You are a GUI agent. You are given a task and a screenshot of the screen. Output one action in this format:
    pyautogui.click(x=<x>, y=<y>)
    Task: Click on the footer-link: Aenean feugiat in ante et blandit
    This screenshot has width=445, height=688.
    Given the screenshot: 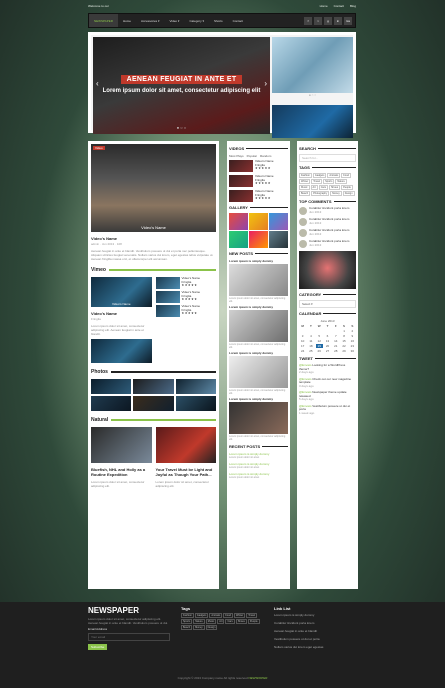 What is the action you would take?
    pyautogui.click(x=315, y=631)
    